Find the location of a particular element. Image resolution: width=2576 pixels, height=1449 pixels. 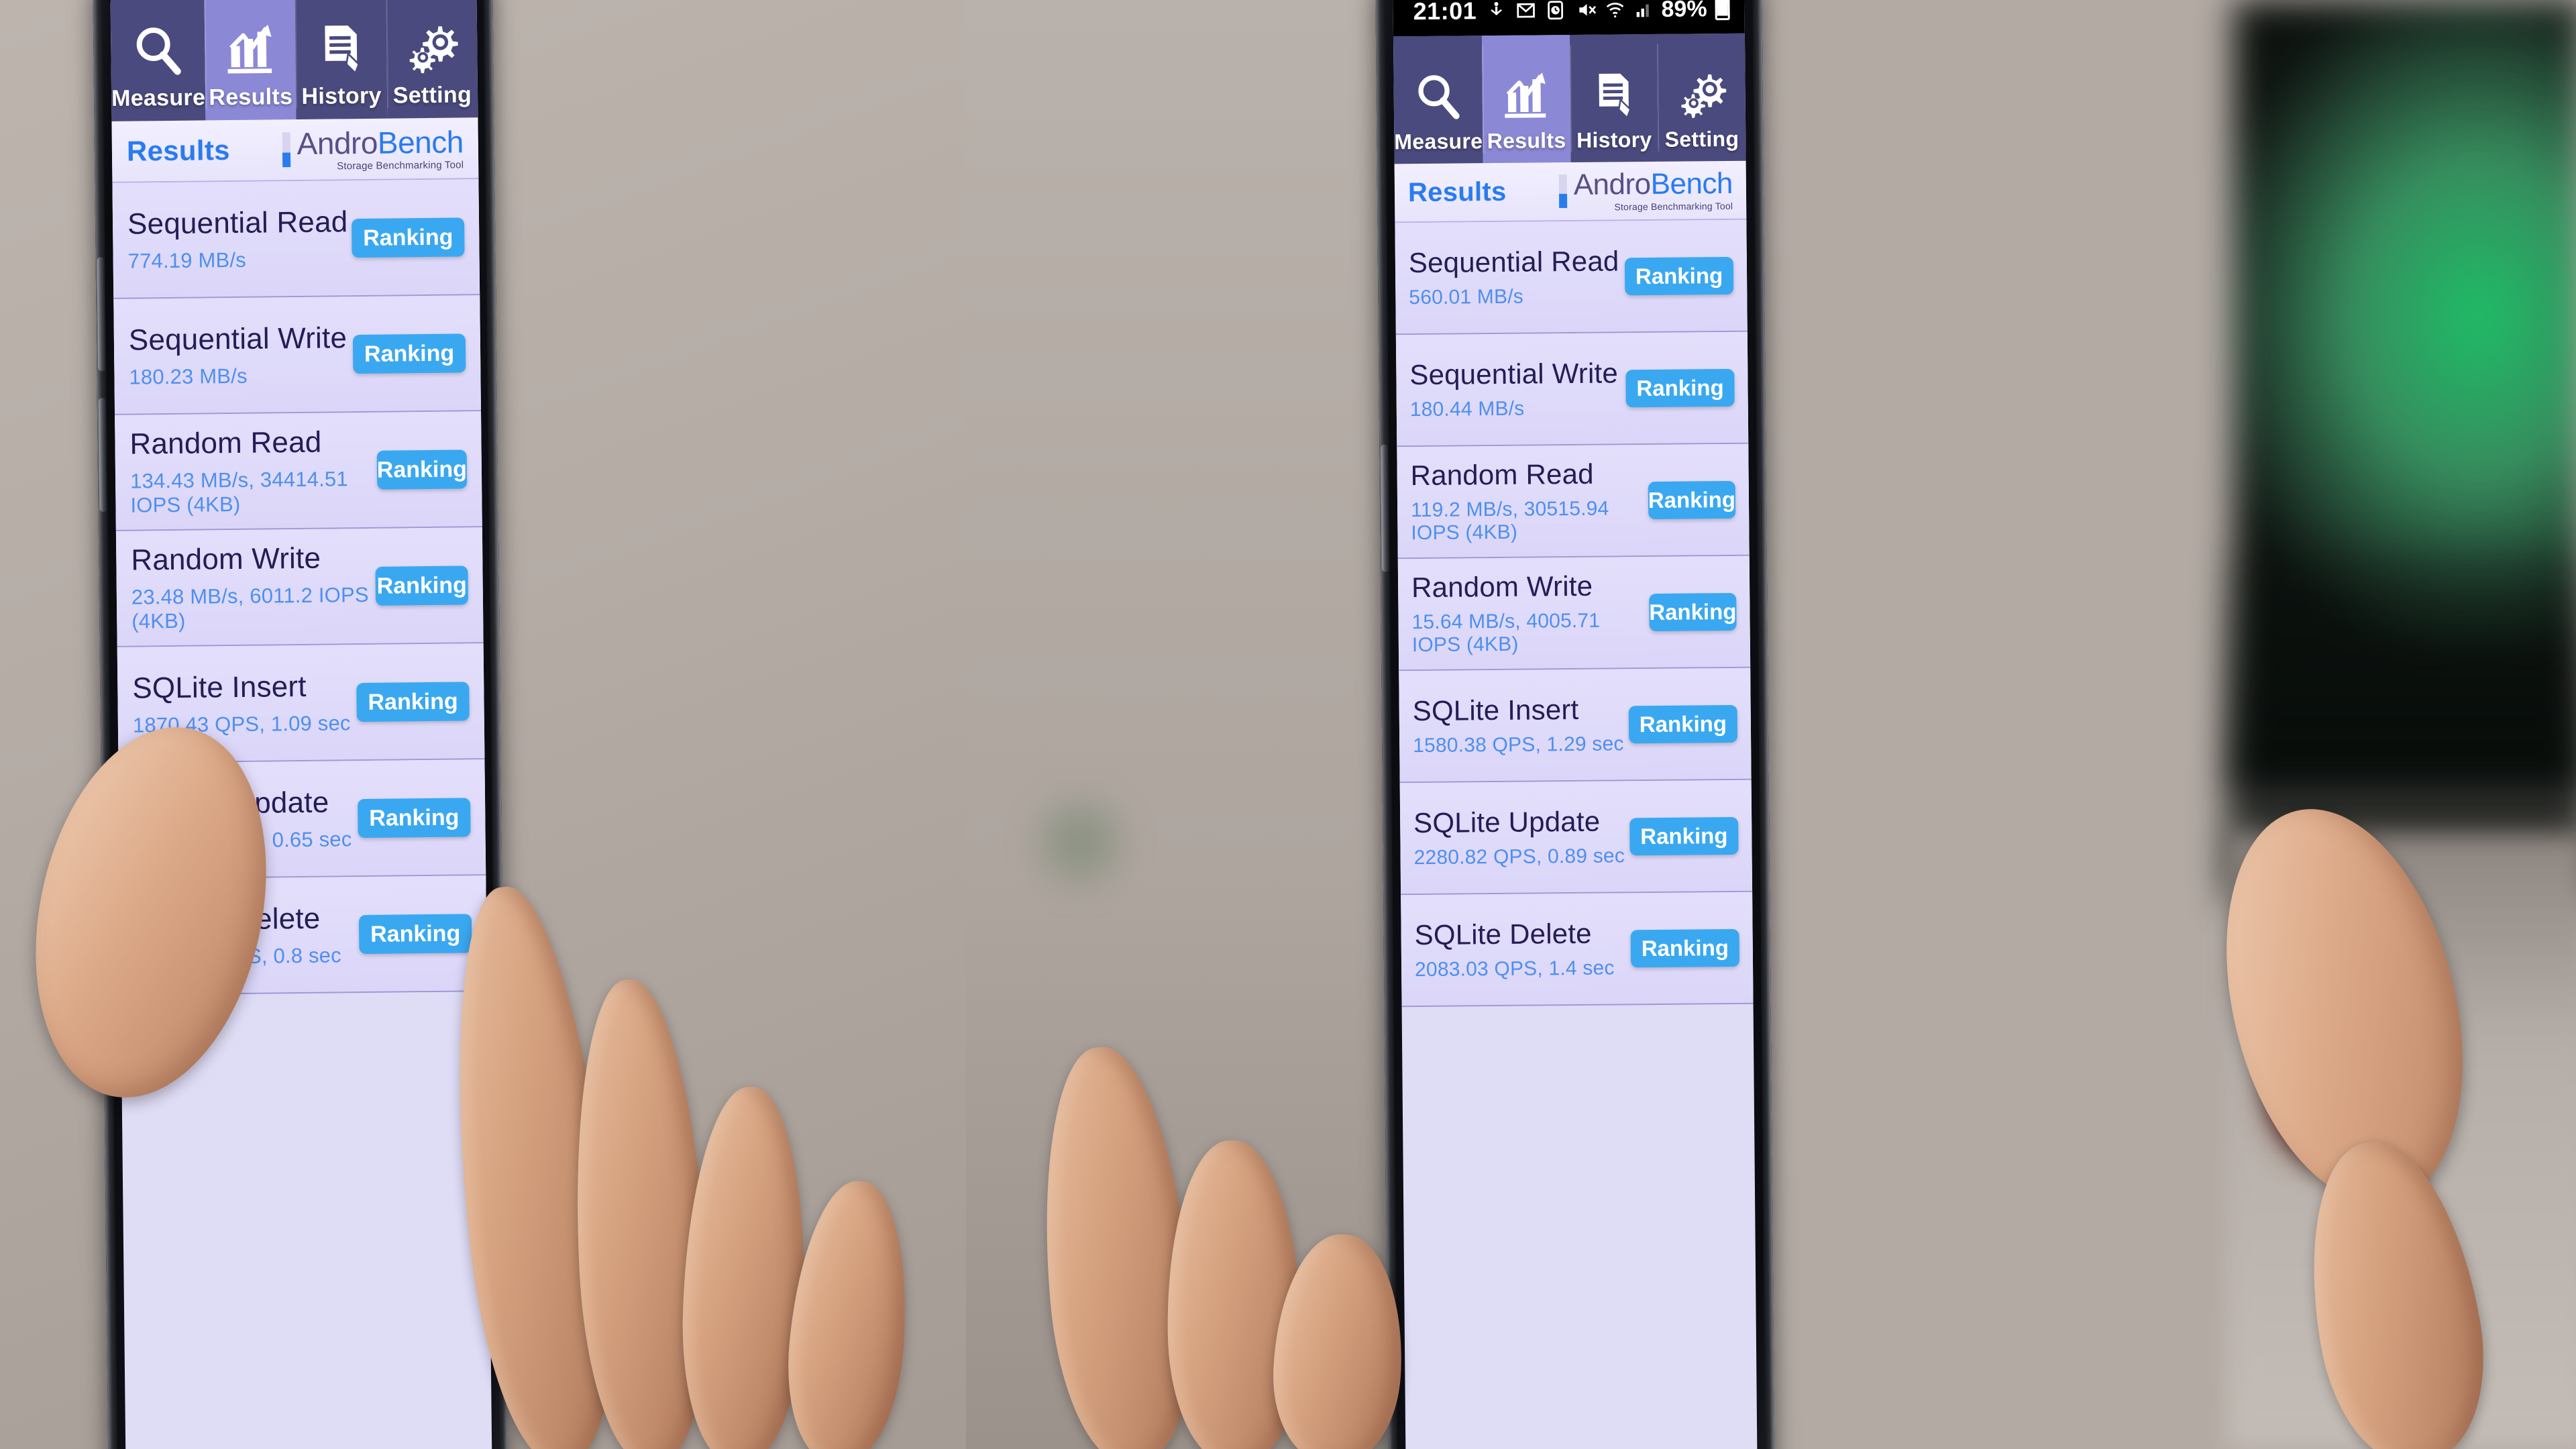

row-text-block: SQLite Delete 3402.39 QPS, 0.8 sec is located at coordinates (238, 935).